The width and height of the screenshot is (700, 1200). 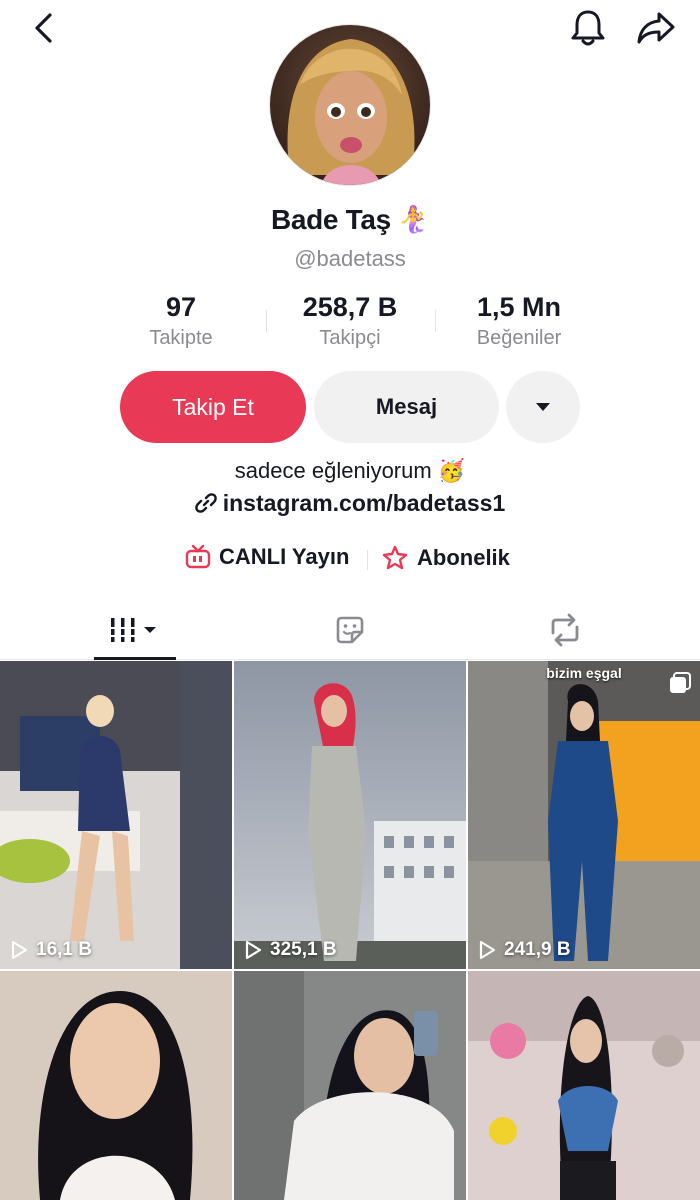 I want to click on share-button, so click(x=656, y=28).